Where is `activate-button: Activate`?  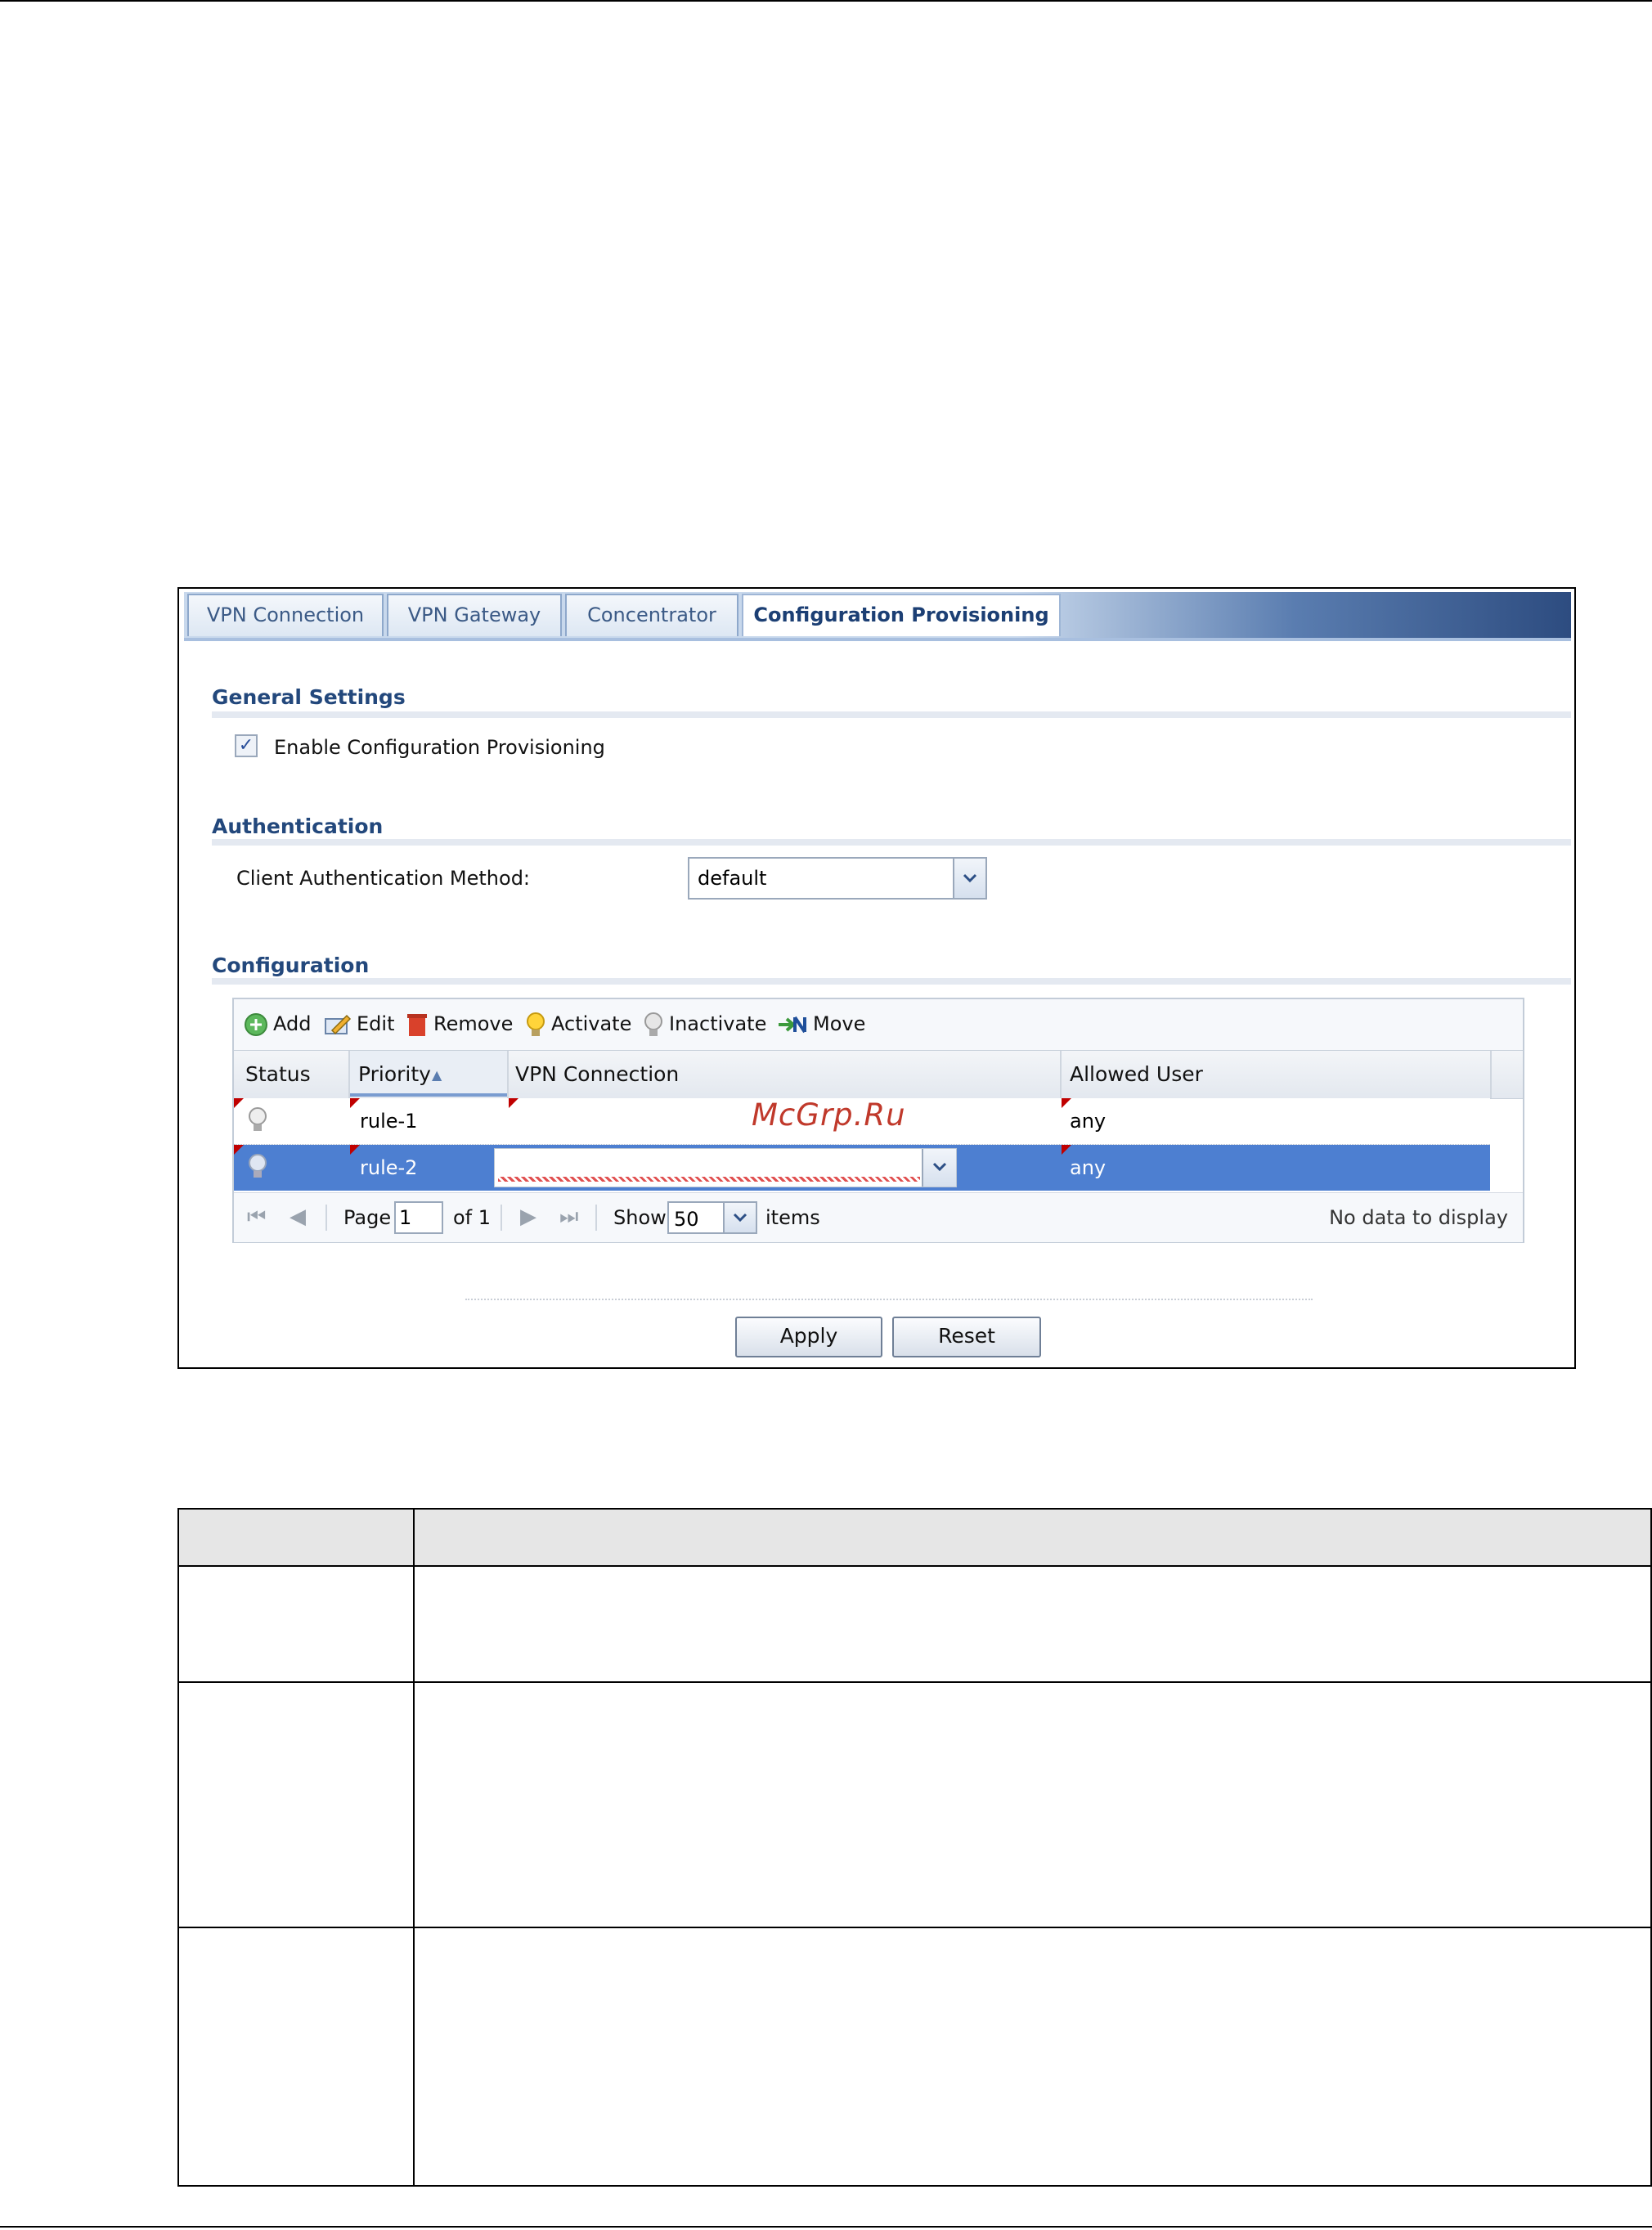
activate-button: Activate is located at coordinates (578, 1024).